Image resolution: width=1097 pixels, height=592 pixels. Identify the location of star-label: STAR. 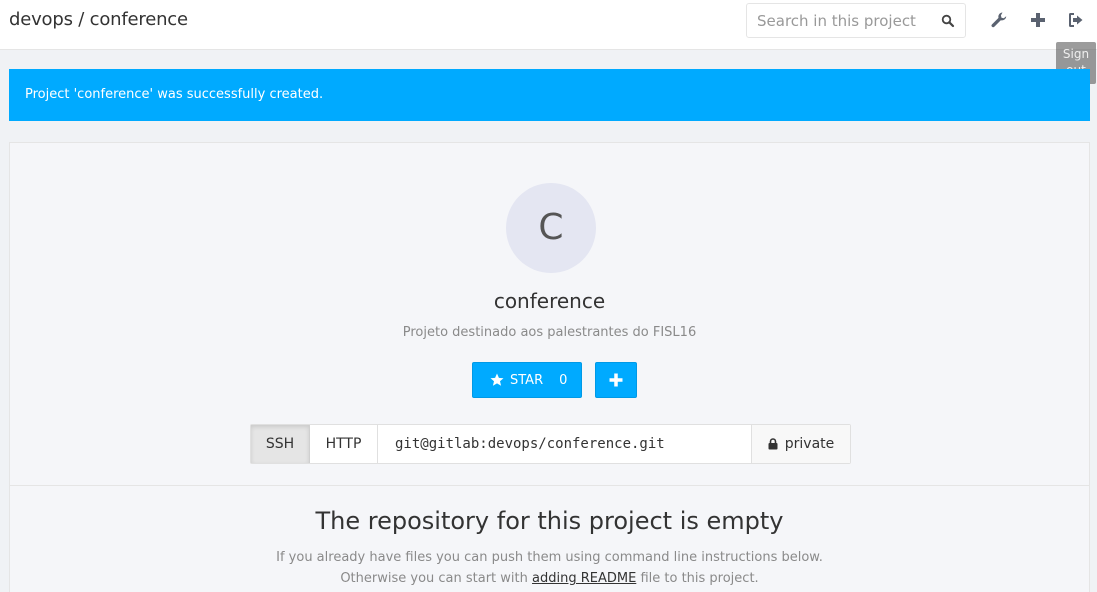
(527, 380).